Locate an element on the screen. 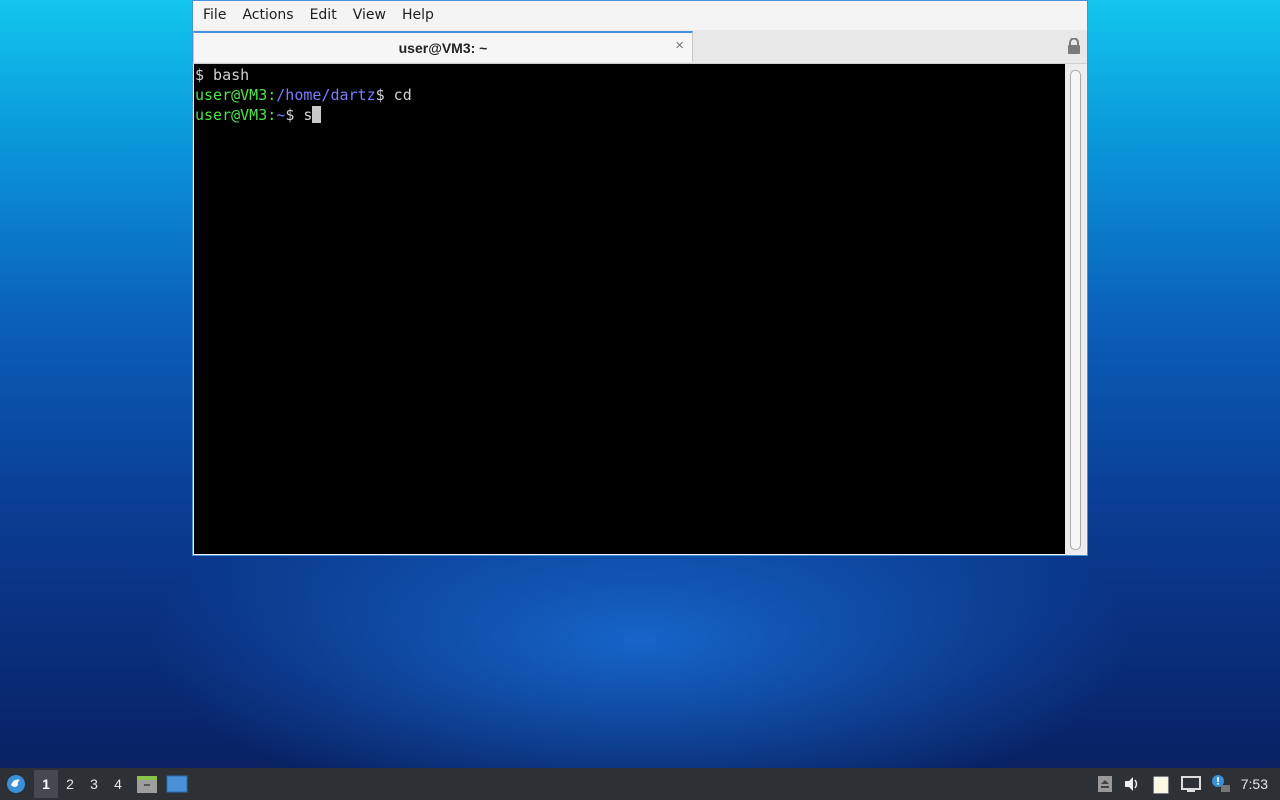 This screenshot has height=800, width=1280. prompt-path: ~ is located at coordinates (281, 115).